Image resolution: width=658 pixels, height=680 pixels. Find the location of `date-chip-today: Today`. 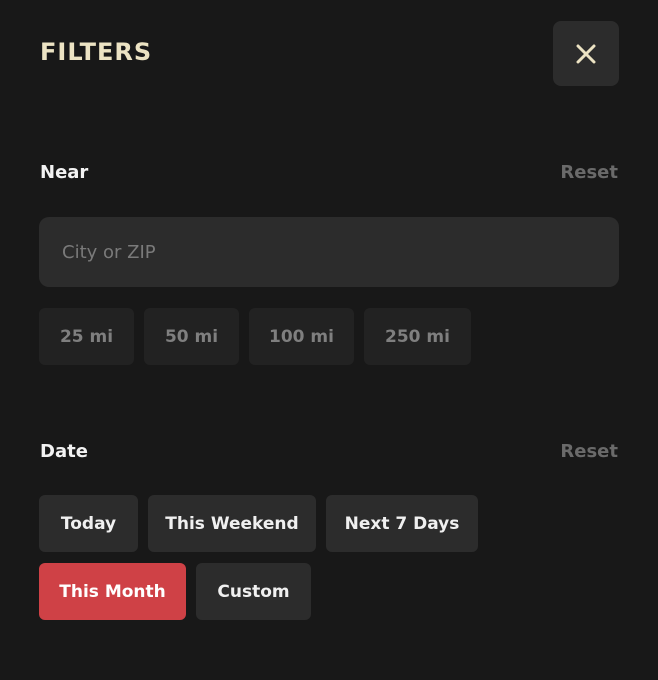

date-chip-today: Today is located at coordinates (88, 523).